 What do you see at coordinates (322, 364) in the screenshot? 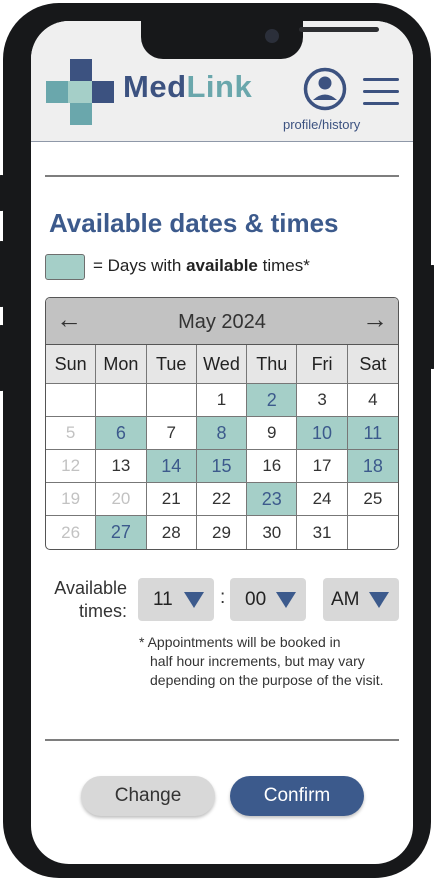
I see `weekday-header: Fri` at bounding box center [322, 364].